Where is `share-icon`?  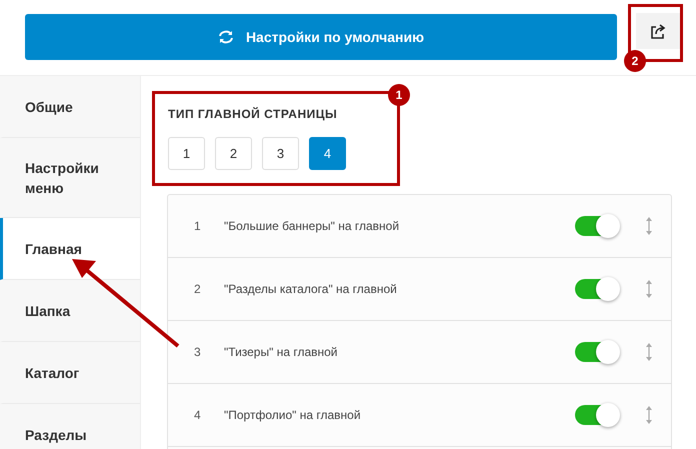
share-icon is located at coordinates (658, 31).